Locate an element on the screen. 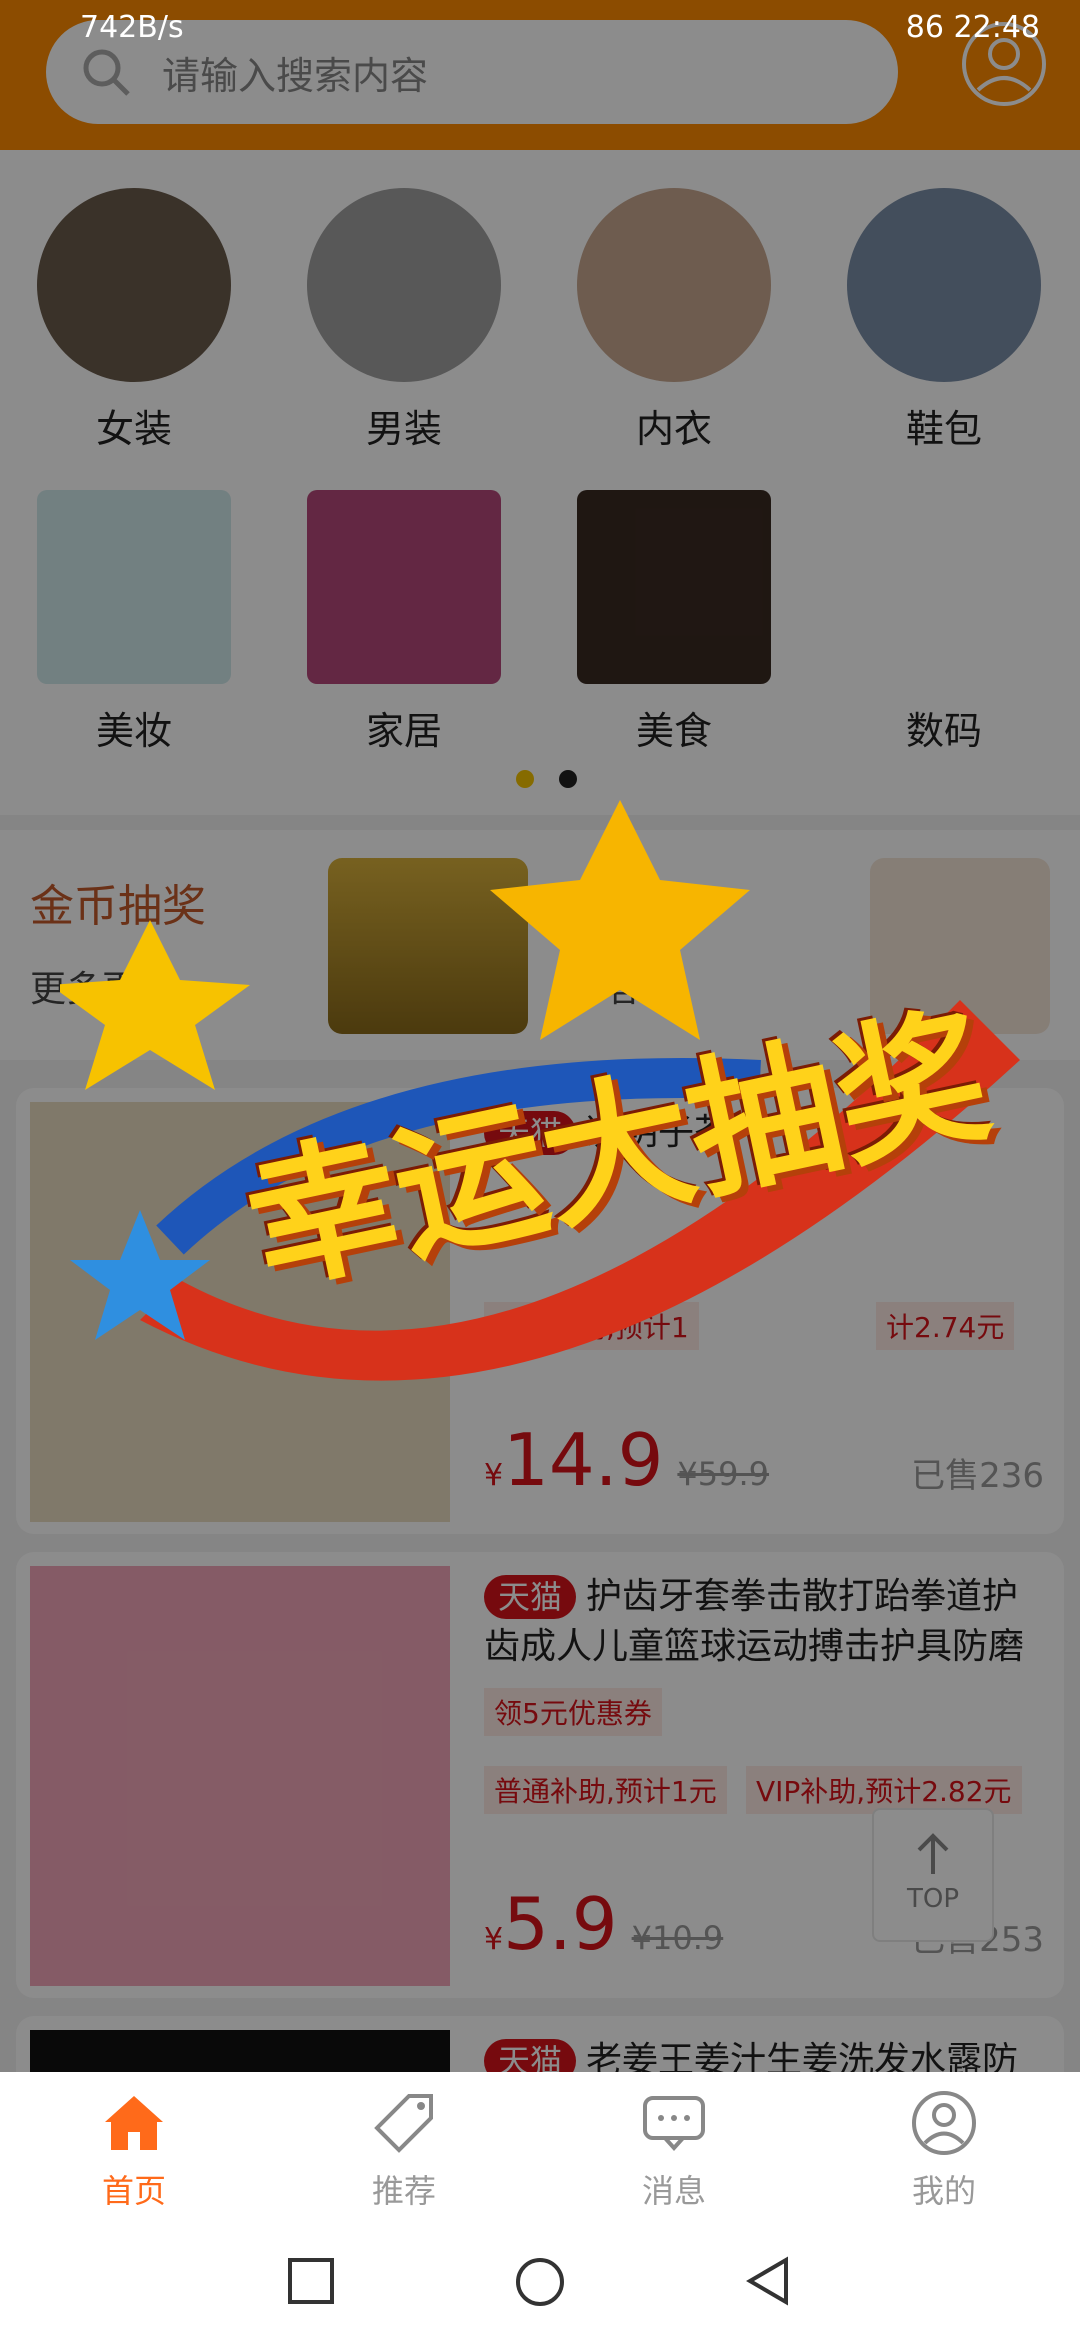  tab-label: 推荐 is located at coordinates (403, 2191).